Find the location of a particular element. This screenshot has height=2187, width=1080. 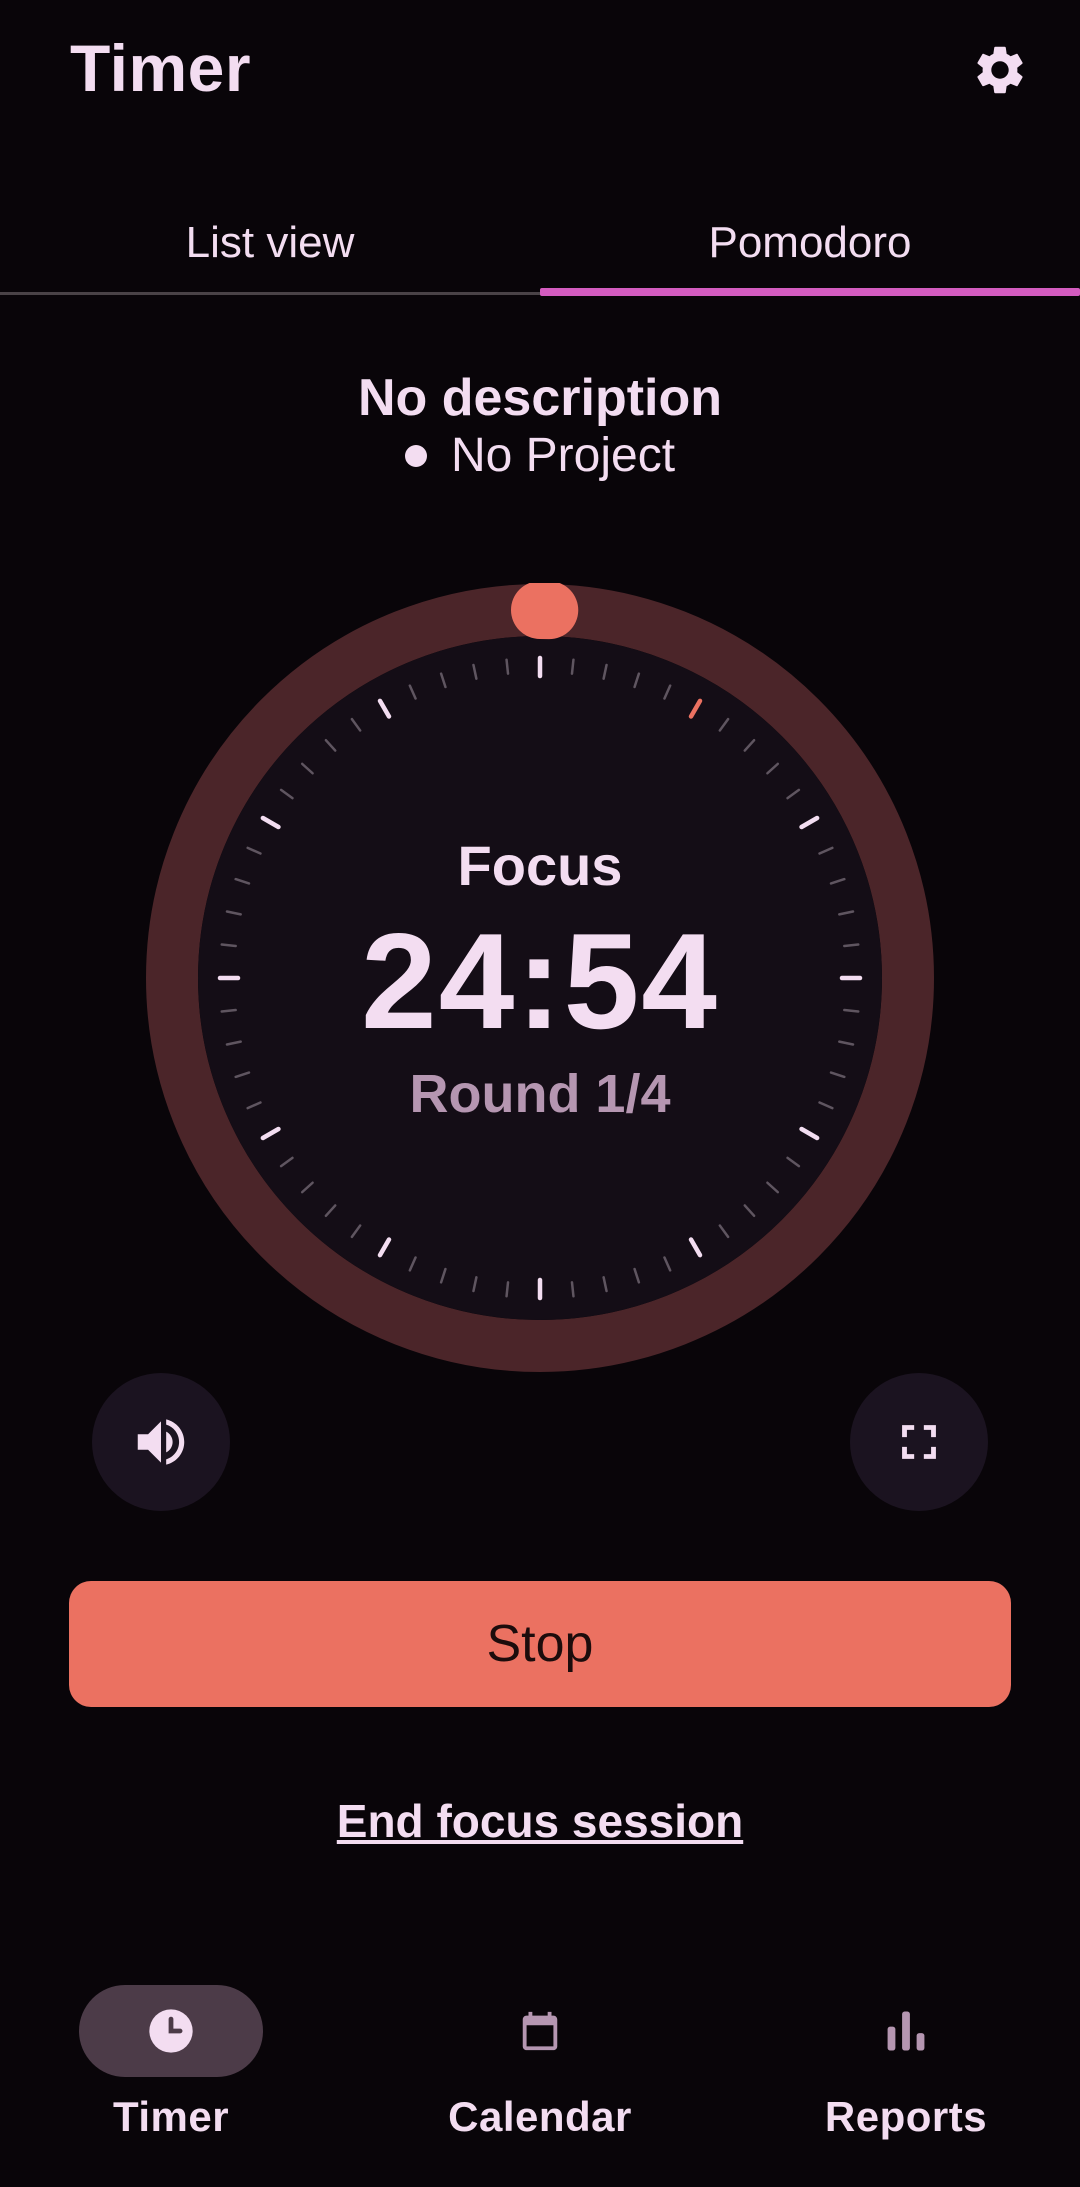

project-selector: No Project is located at coordinates (540, 455).